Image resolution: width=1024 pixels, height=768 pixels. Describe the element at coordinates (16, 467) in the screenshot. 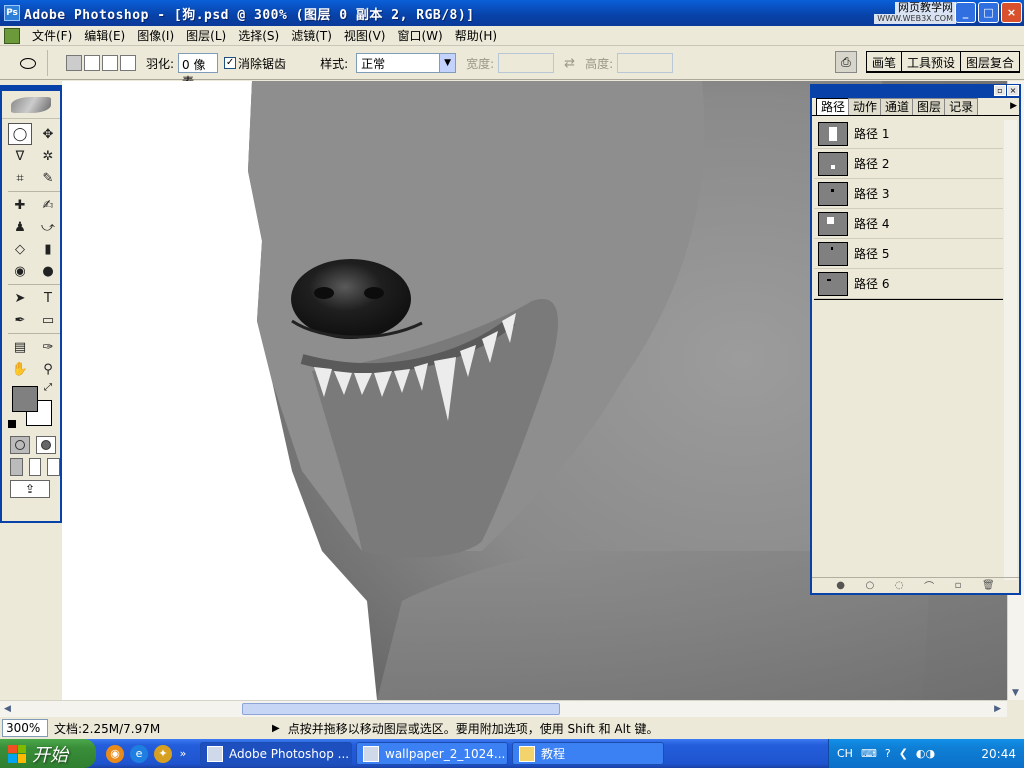

I see `standard-screen-mode-button` at that location.